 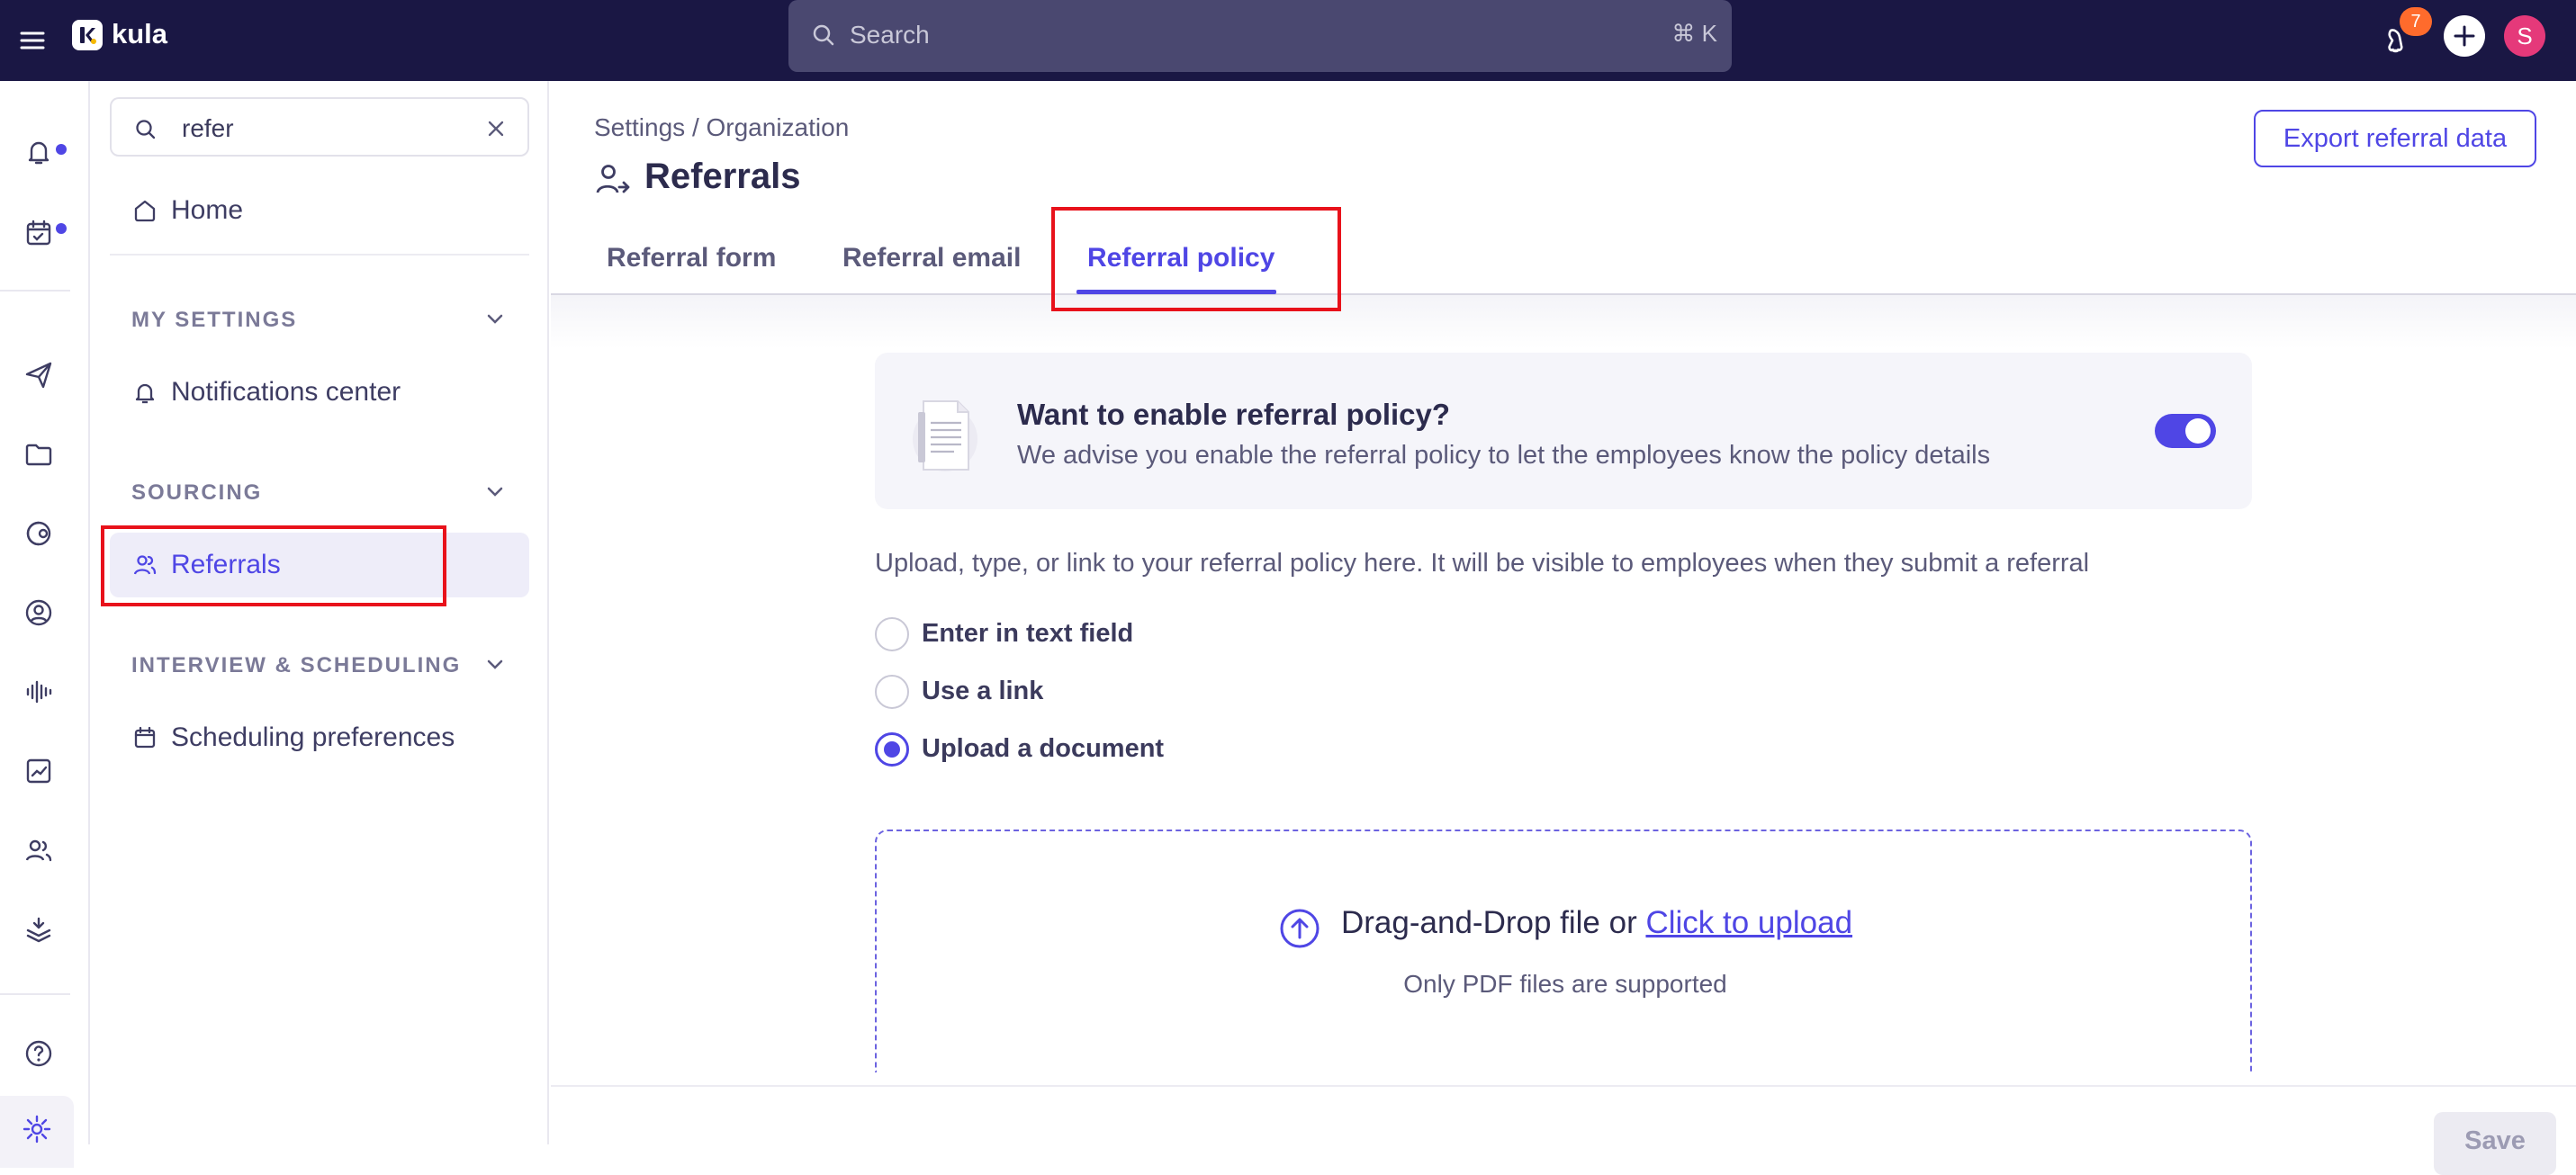 I want to click on search-shortcut: ⌘ K, so click(x=1694, y=33).